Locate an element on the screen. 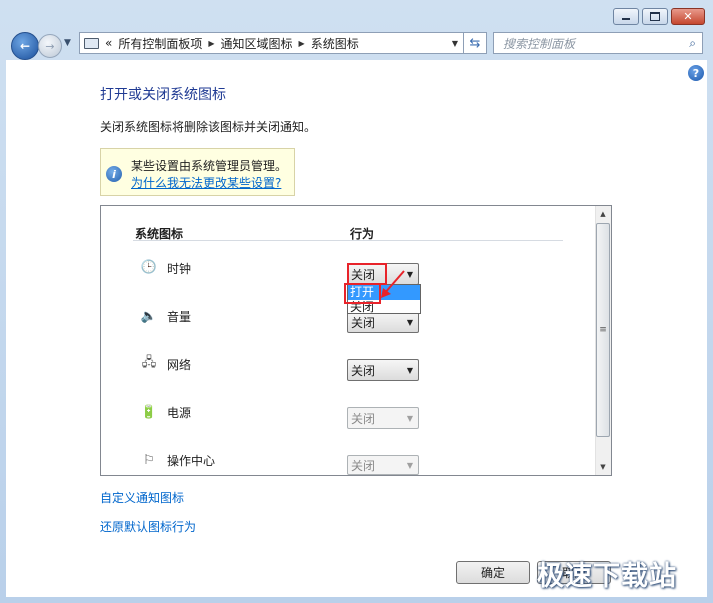 The height and width of the screenshot is (603, 713). window-controls: ✕ is located at coordinates (659, 16).